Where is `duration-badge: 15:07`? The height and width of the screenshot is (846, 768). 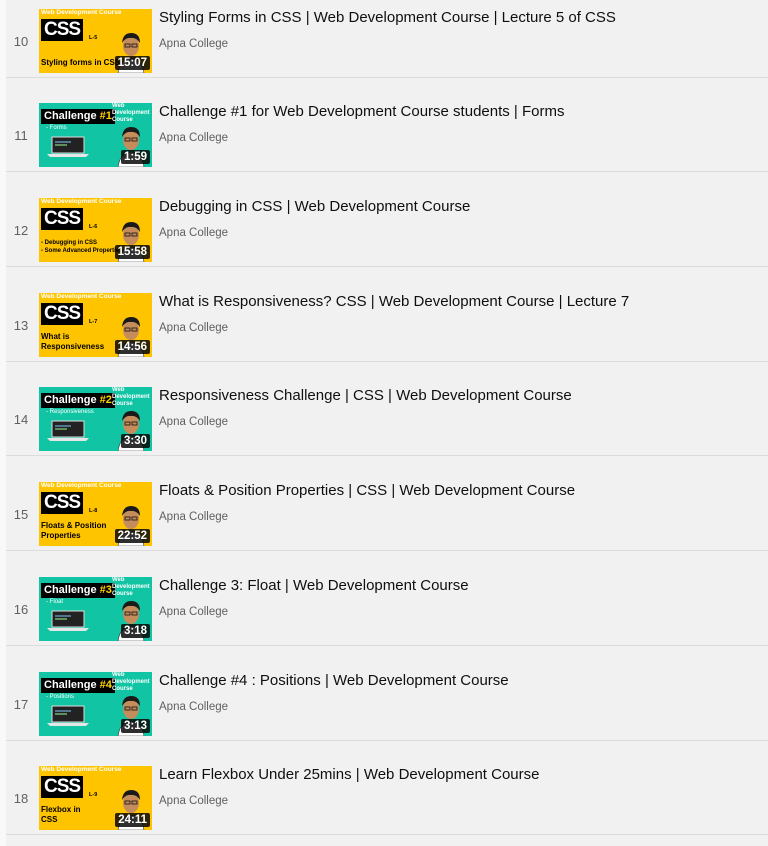 duration-badge: 15:07 is located at coordinates (132, 63).